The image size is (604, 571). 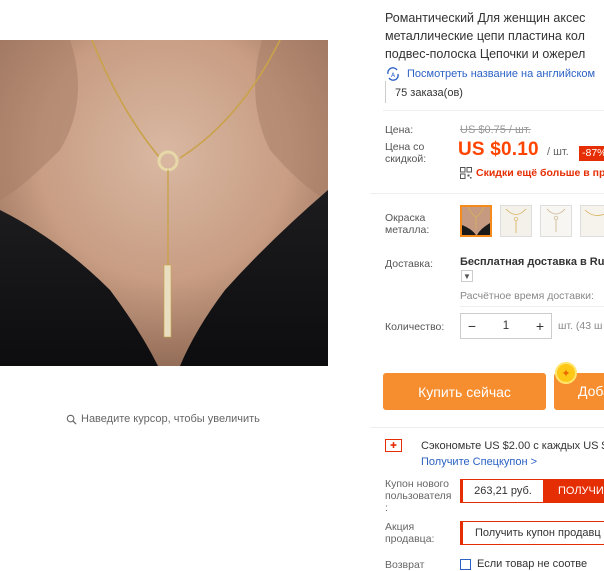 What do you see at coordinates (424, 92) in the screenshot?
I see `orders-count: 75 заказа(ов)` at bounding box center [424, 92].